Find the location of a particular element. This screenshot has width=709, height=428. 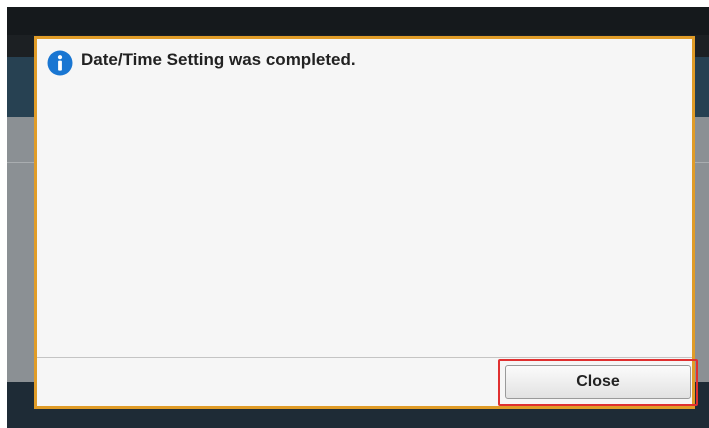

dialog-header: Date/Time Setting was completed. is located at coordinates (201, 62).